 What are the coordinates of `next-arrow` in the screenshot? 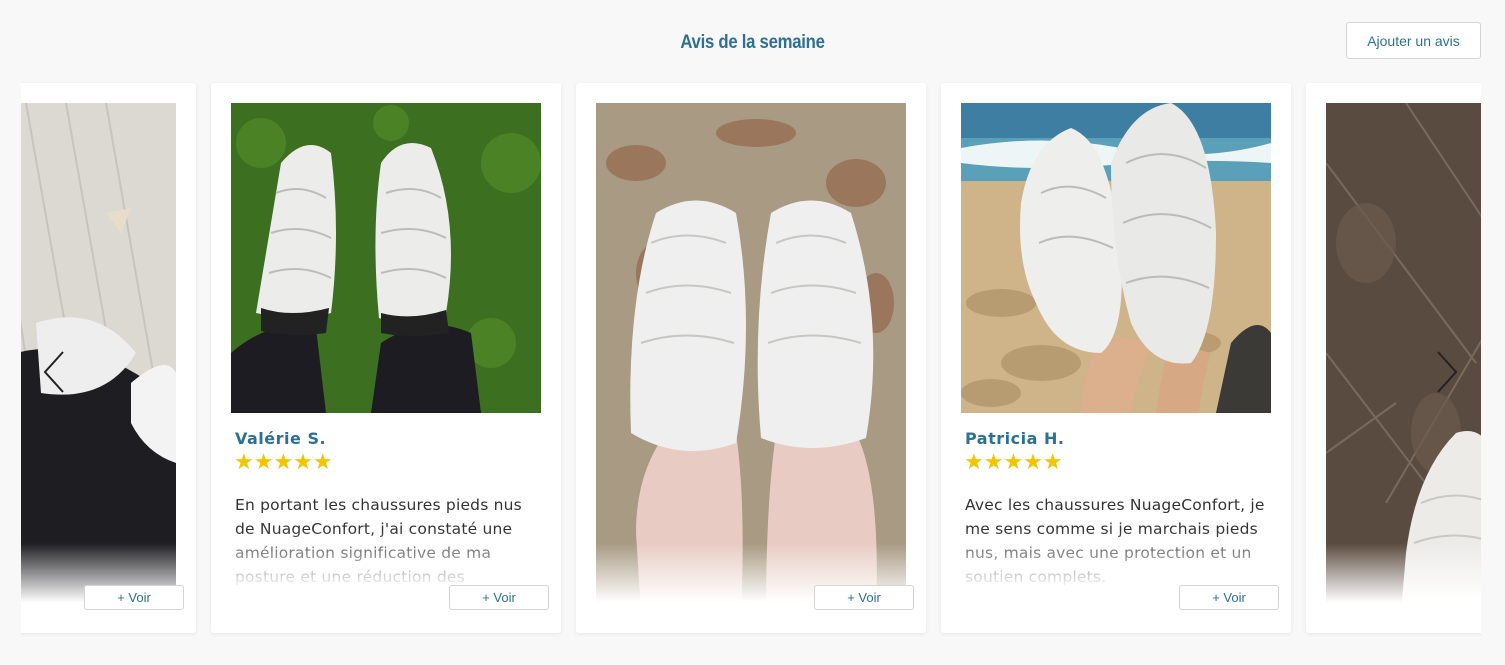 It's located at (1447, 372).